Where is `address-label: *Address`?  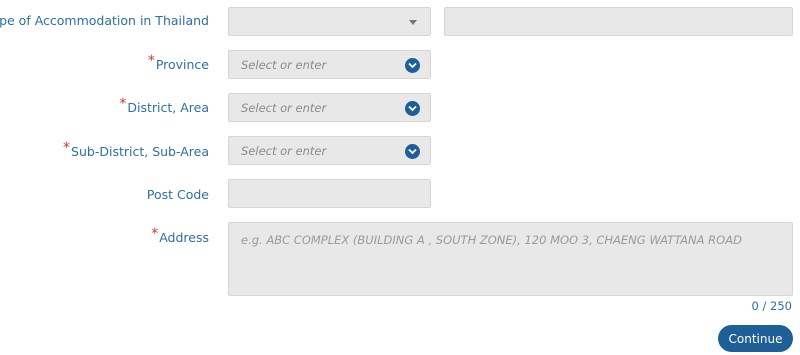
address-label: *Address is located at coordinates (180, 236).